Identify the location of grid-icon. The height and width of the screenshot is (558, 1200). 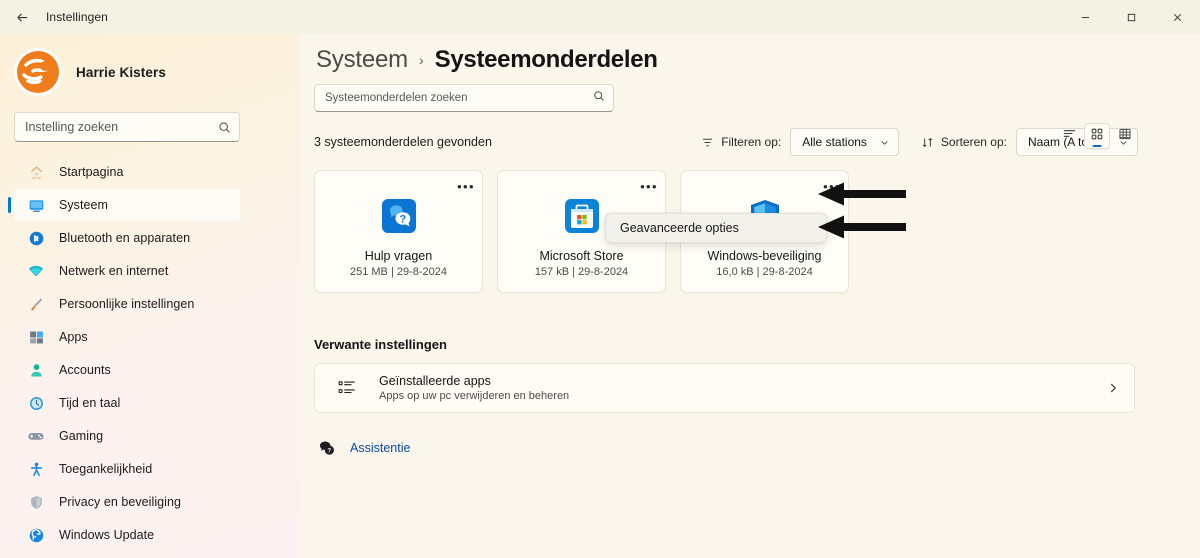
(1097, 136).